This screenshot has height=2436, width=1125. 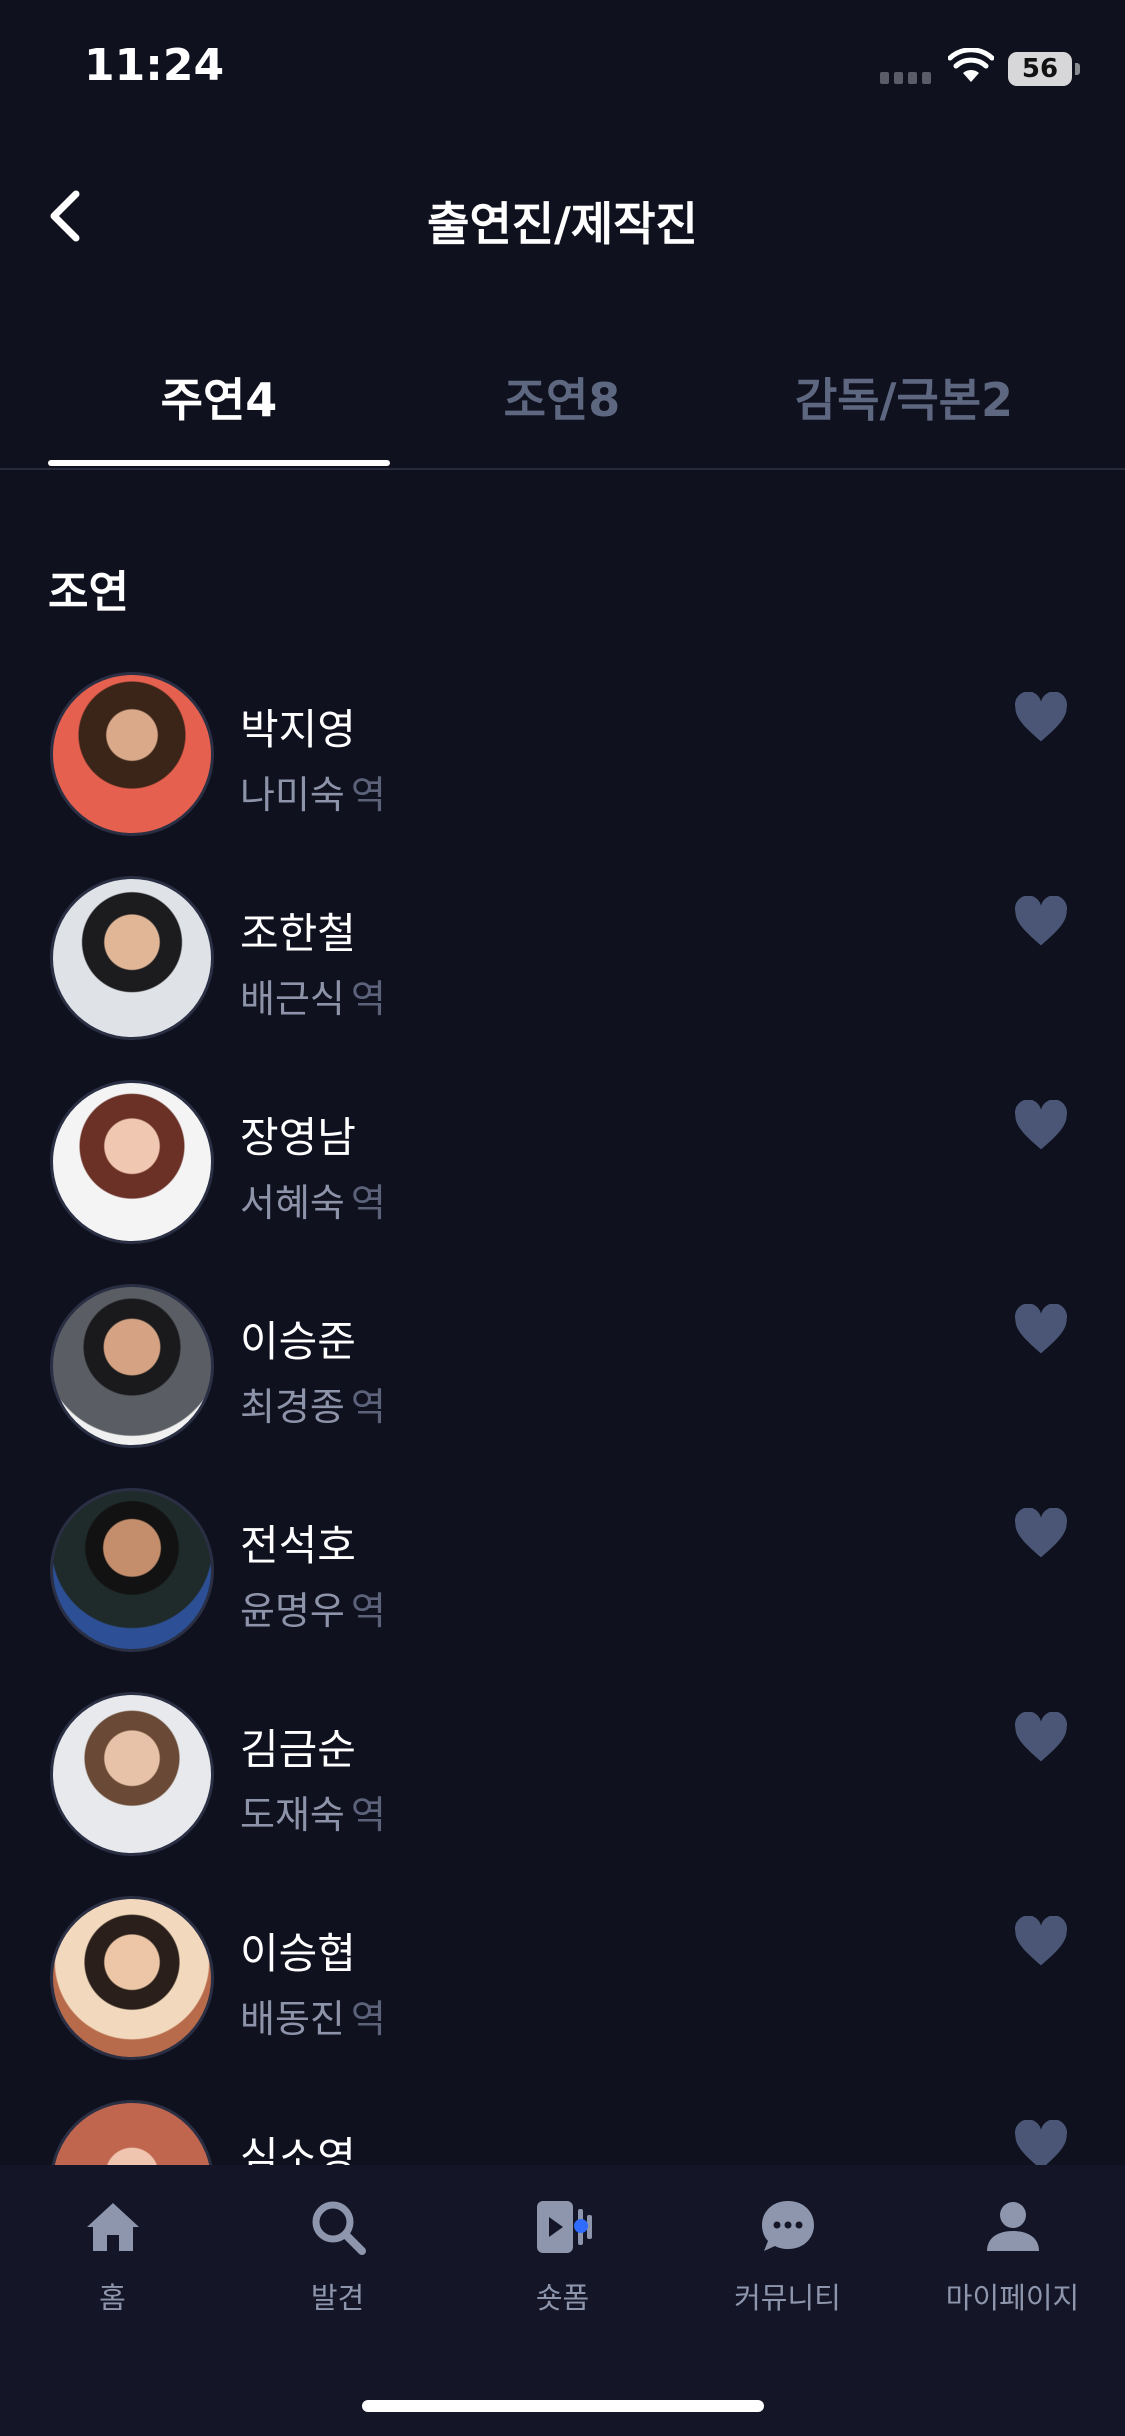 I want to click on role-name: 도재숙, so click(x=292, y=1815).